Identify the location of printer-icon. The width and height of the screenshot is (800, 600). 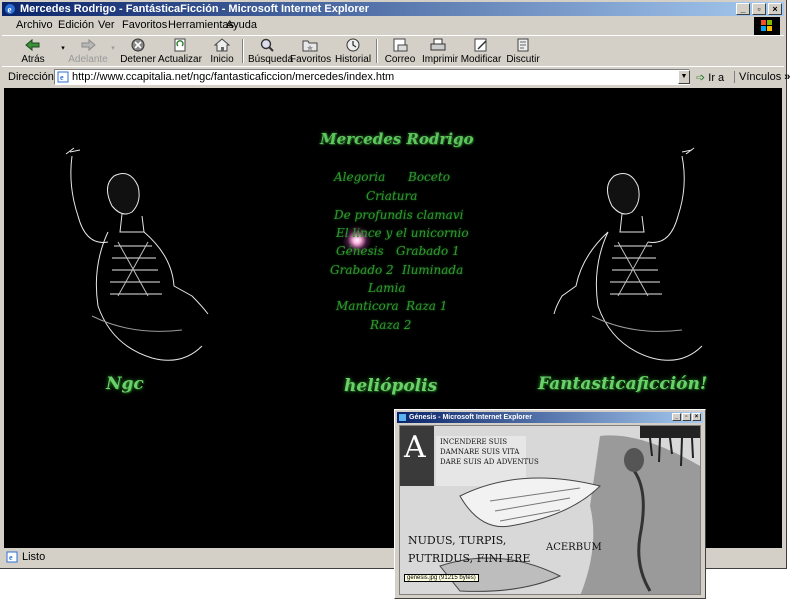
(438, 44).